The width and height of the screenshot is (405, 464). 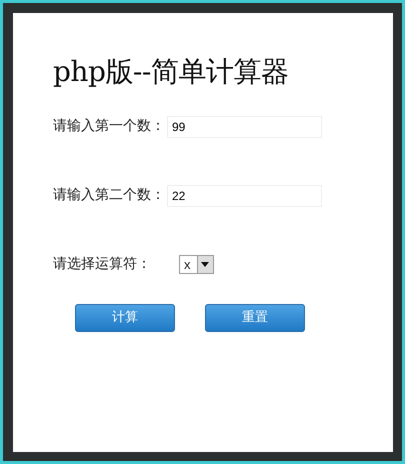 I want to click on number-input: 22, so click(x=244, y=195).